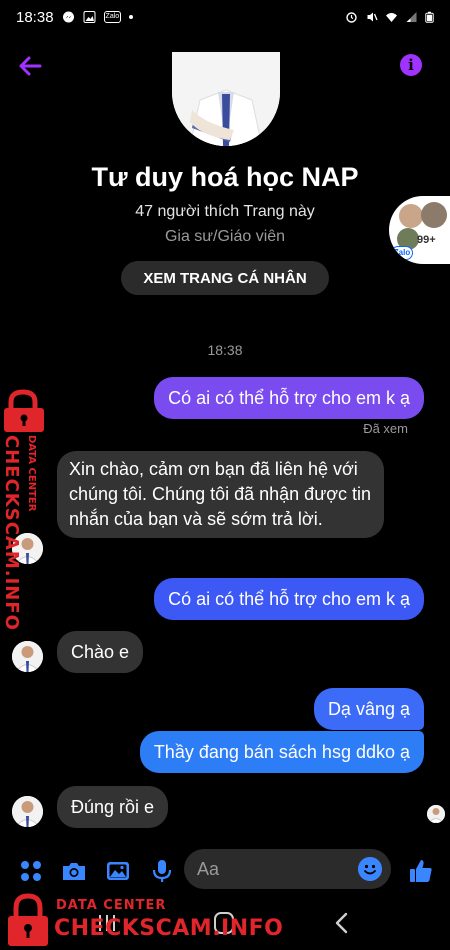 The image size is (450, 950). I want to click on watermark-bottom-label-large: CHECKSCAM.INFO, so click(169, 928).